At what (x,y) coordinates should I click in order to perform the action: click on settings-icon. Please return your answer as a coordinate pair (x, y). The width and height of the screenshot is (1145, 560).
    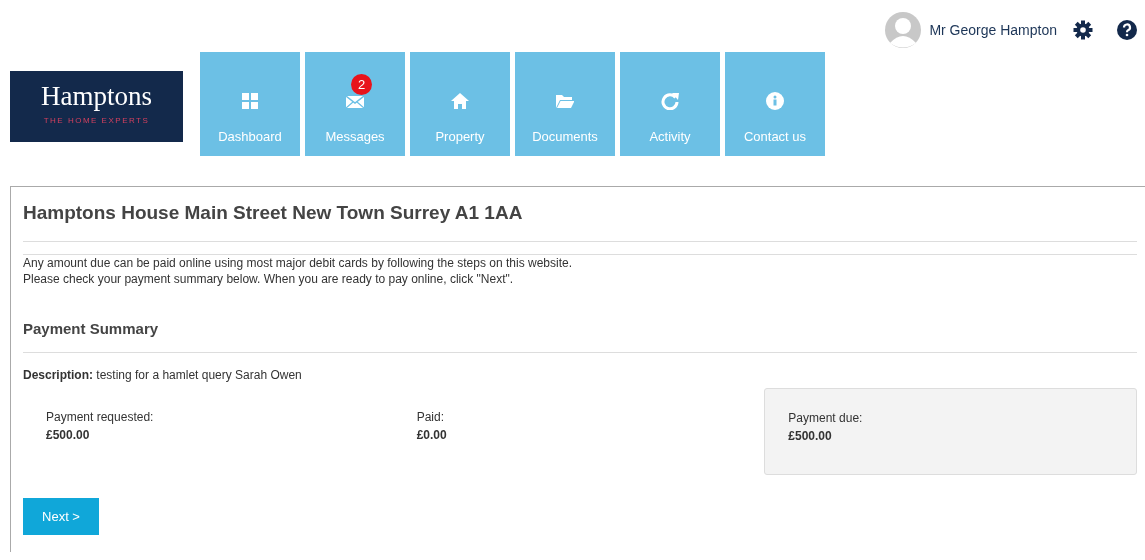
    Looking at the image, I should click on (1083, 30).